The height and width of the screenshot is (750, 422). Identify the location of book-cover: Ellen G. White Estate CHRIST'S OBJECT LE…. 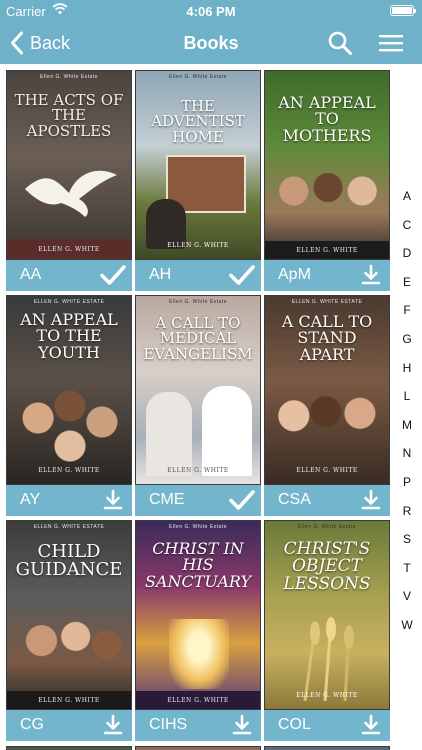
(327, 615).